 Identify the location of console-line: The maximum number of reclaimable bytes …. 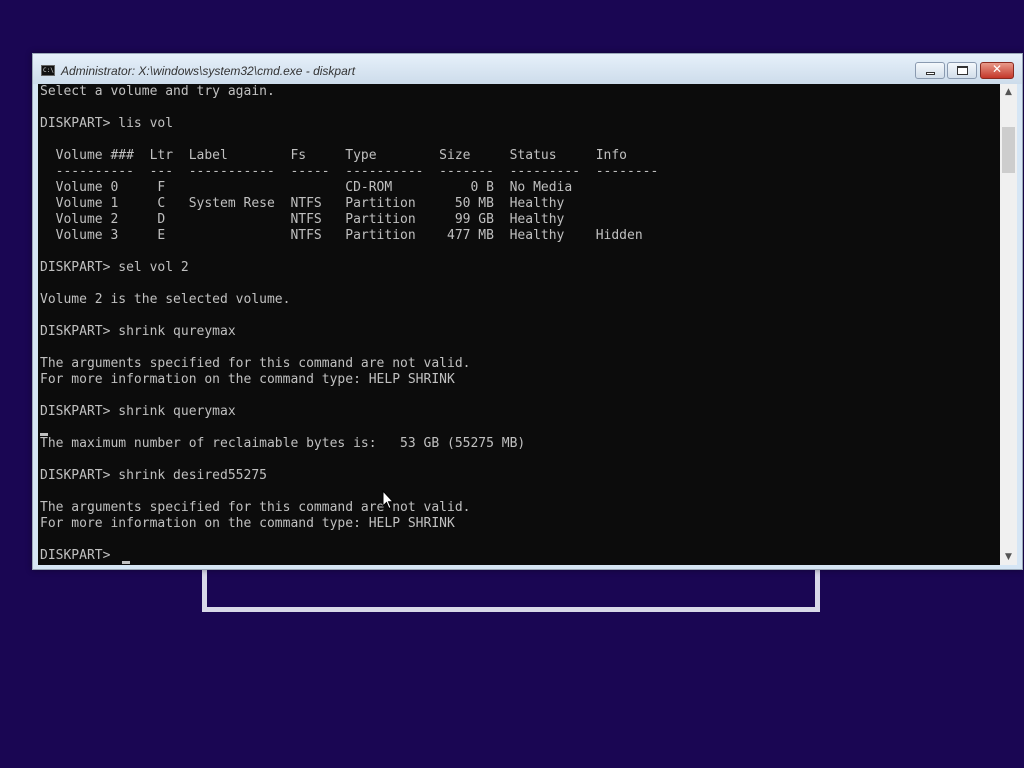
(283, 443).